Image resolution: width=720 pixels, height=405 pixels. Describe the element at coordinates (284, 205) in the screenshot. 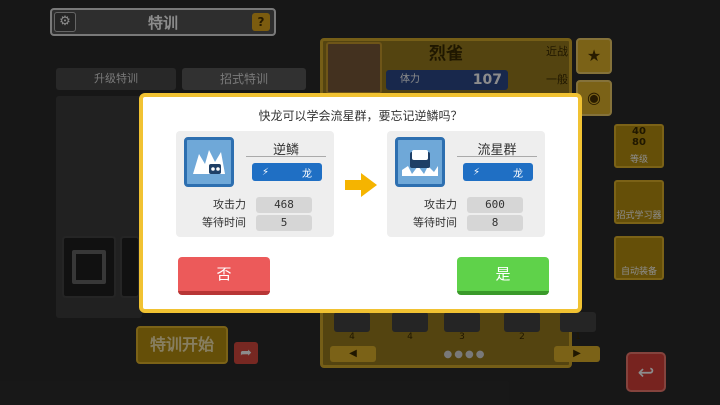

I see `old-move-attack-value: 468` at that location.